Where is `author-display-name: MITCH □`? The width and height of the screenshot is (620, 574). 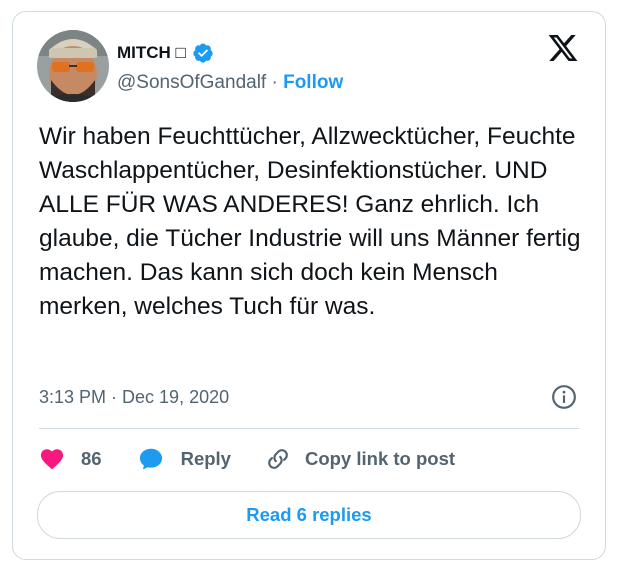
author-display-name: MITCH □ is located at coordinates (151, 53).